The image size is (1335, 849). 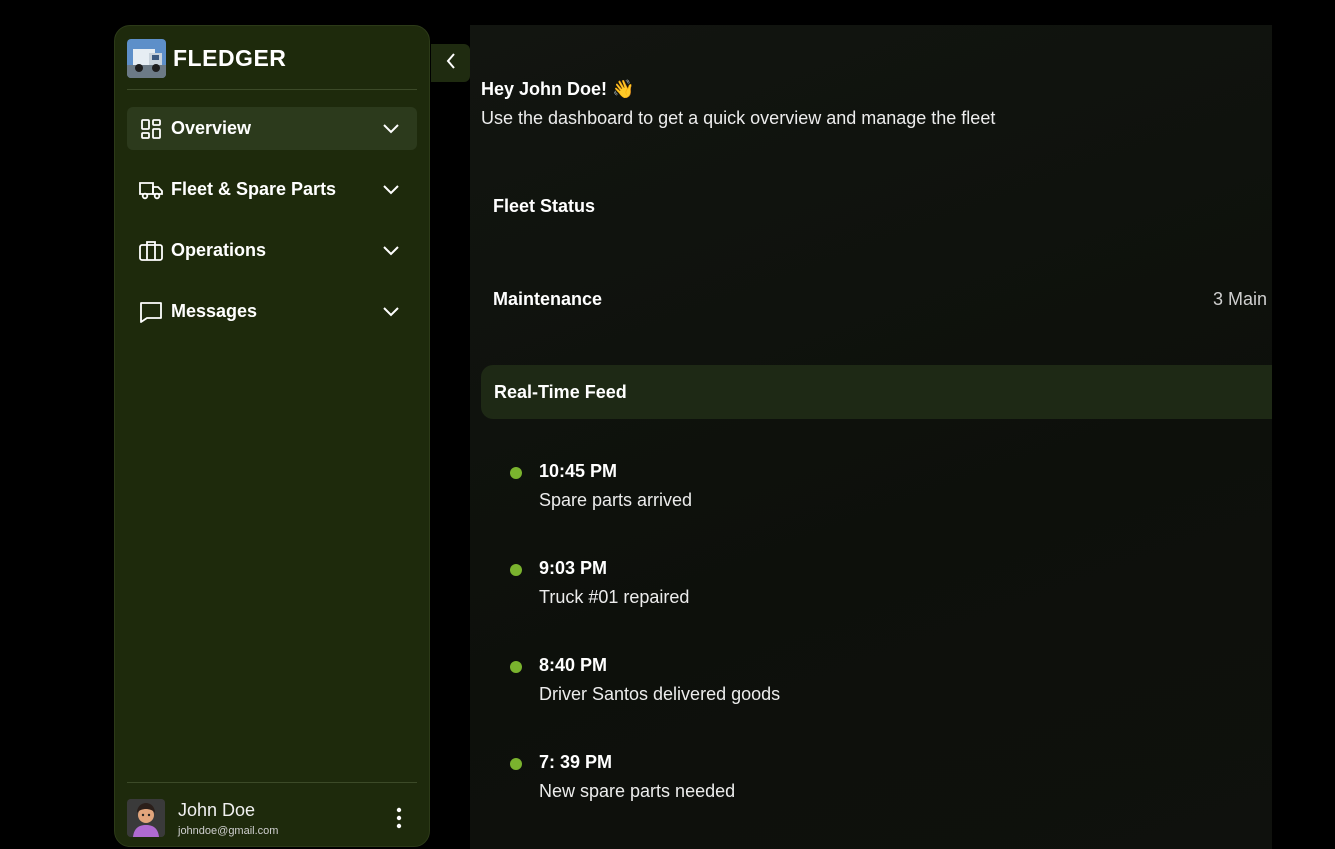 I want to click on truck-logo-icon, so click(x=146, y=58).